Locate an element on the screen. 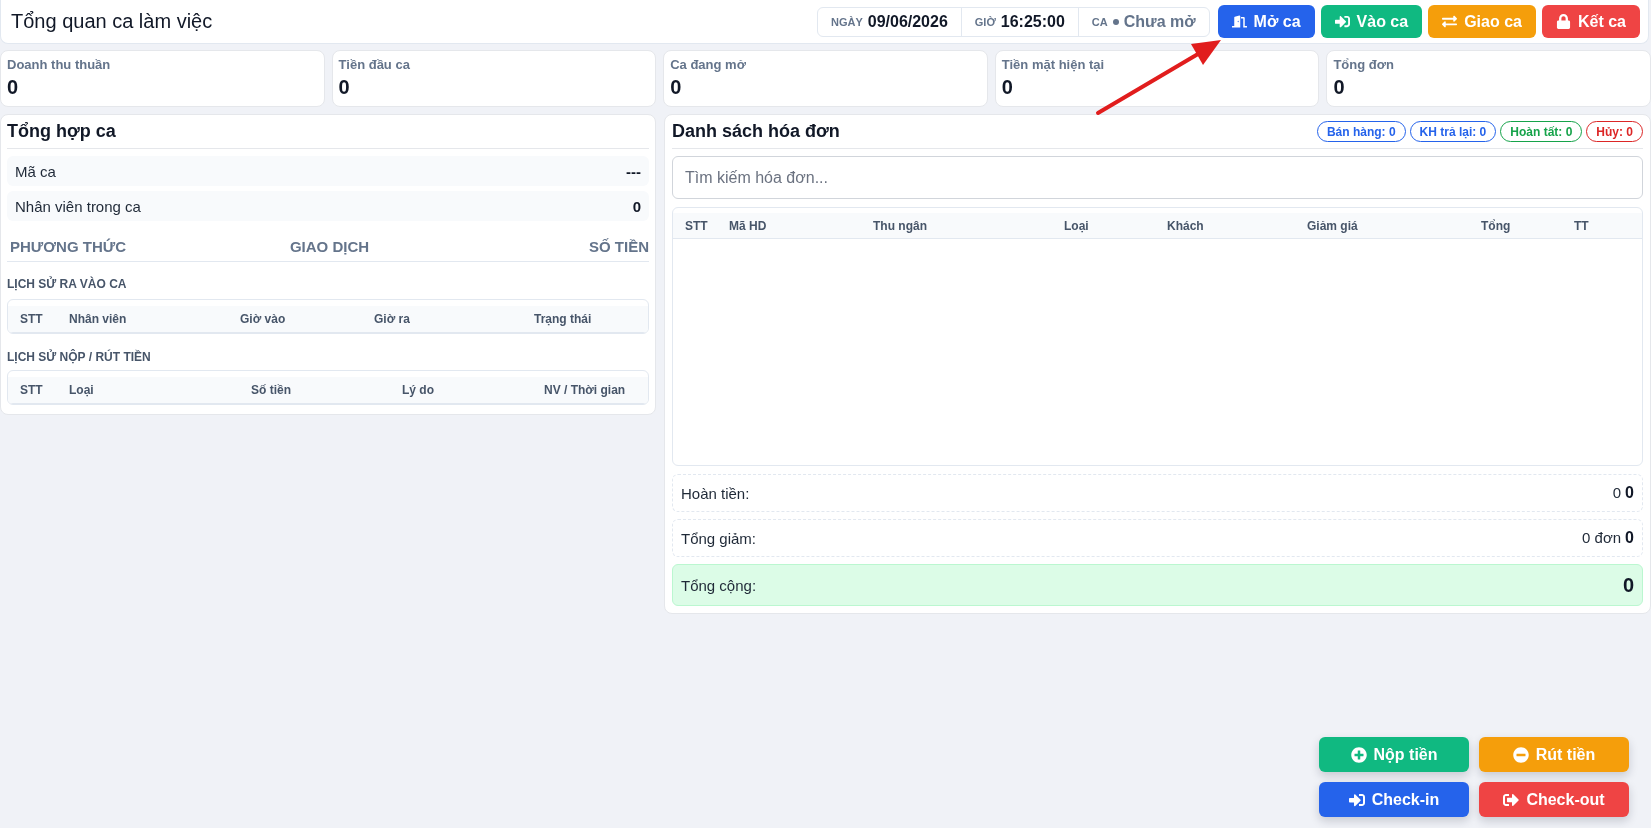 This screenshot has height=828, width=1651. info-label: GIỜ is located at coordinates (985, 21).